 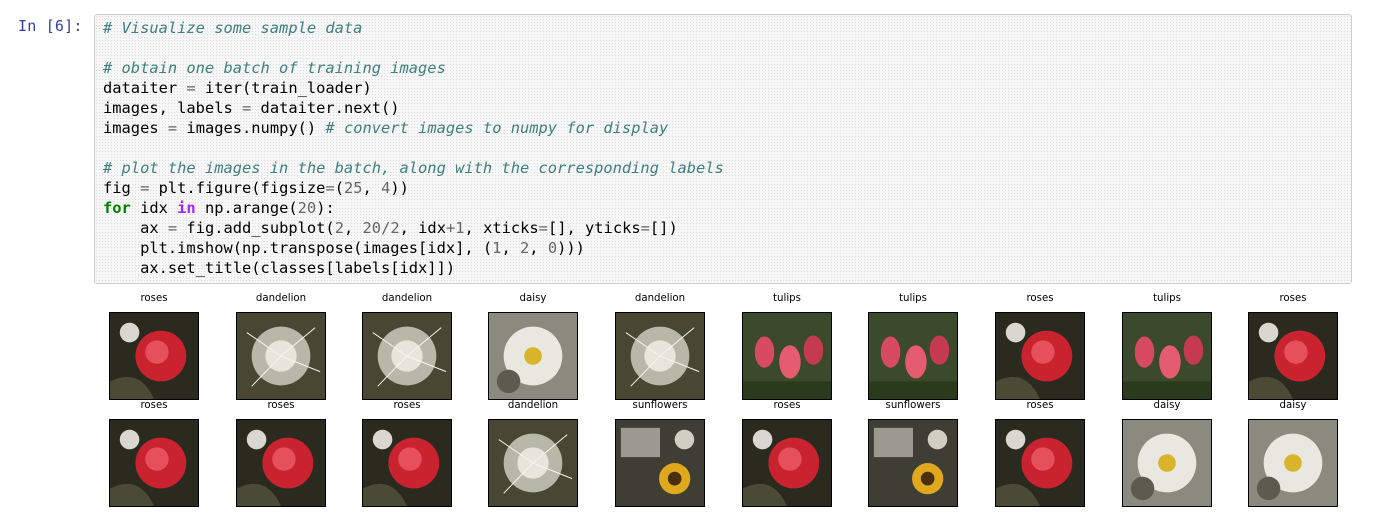 What do you see at coordinates (279, 268) in the screenshot?
I see `code-line-13: ax.set_title(classes[labels[idx]])` at bounding box center [279, 268].